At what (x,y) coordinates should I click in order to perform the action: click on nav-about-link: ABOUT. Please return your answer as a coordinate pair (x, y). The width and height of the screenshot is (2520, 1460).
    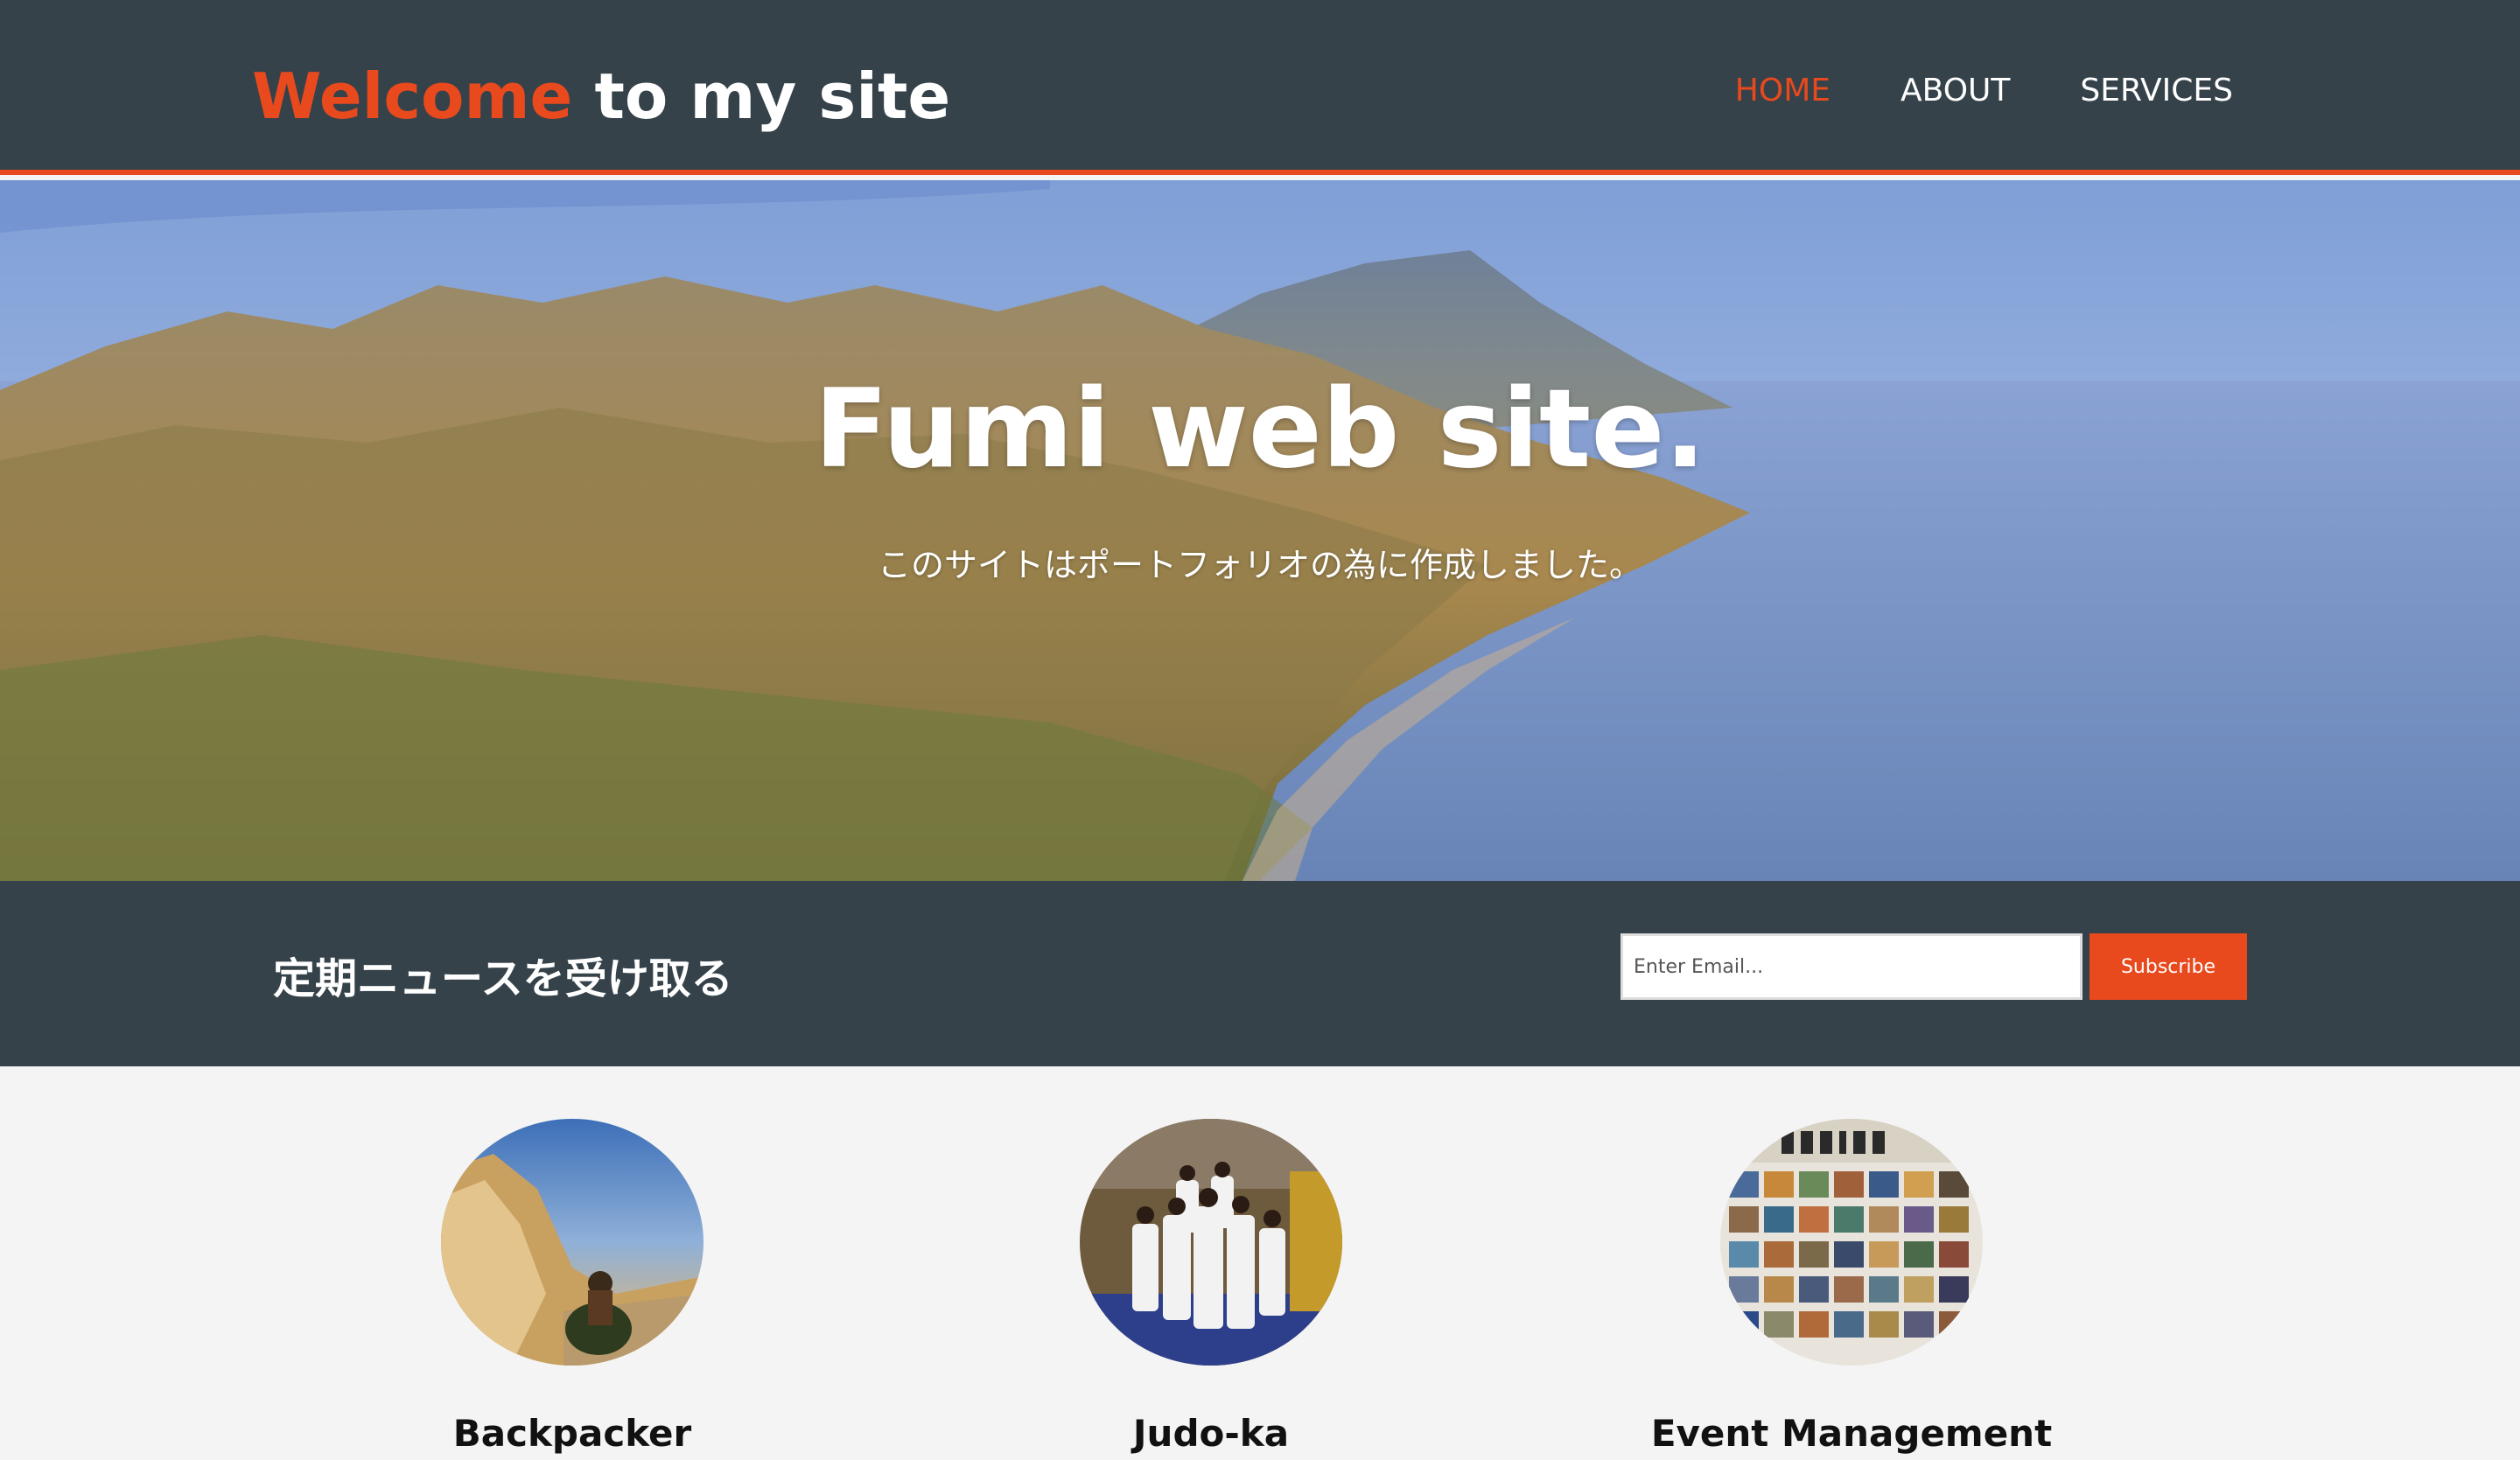
    Looking at the image, I should click on (1955, 91).